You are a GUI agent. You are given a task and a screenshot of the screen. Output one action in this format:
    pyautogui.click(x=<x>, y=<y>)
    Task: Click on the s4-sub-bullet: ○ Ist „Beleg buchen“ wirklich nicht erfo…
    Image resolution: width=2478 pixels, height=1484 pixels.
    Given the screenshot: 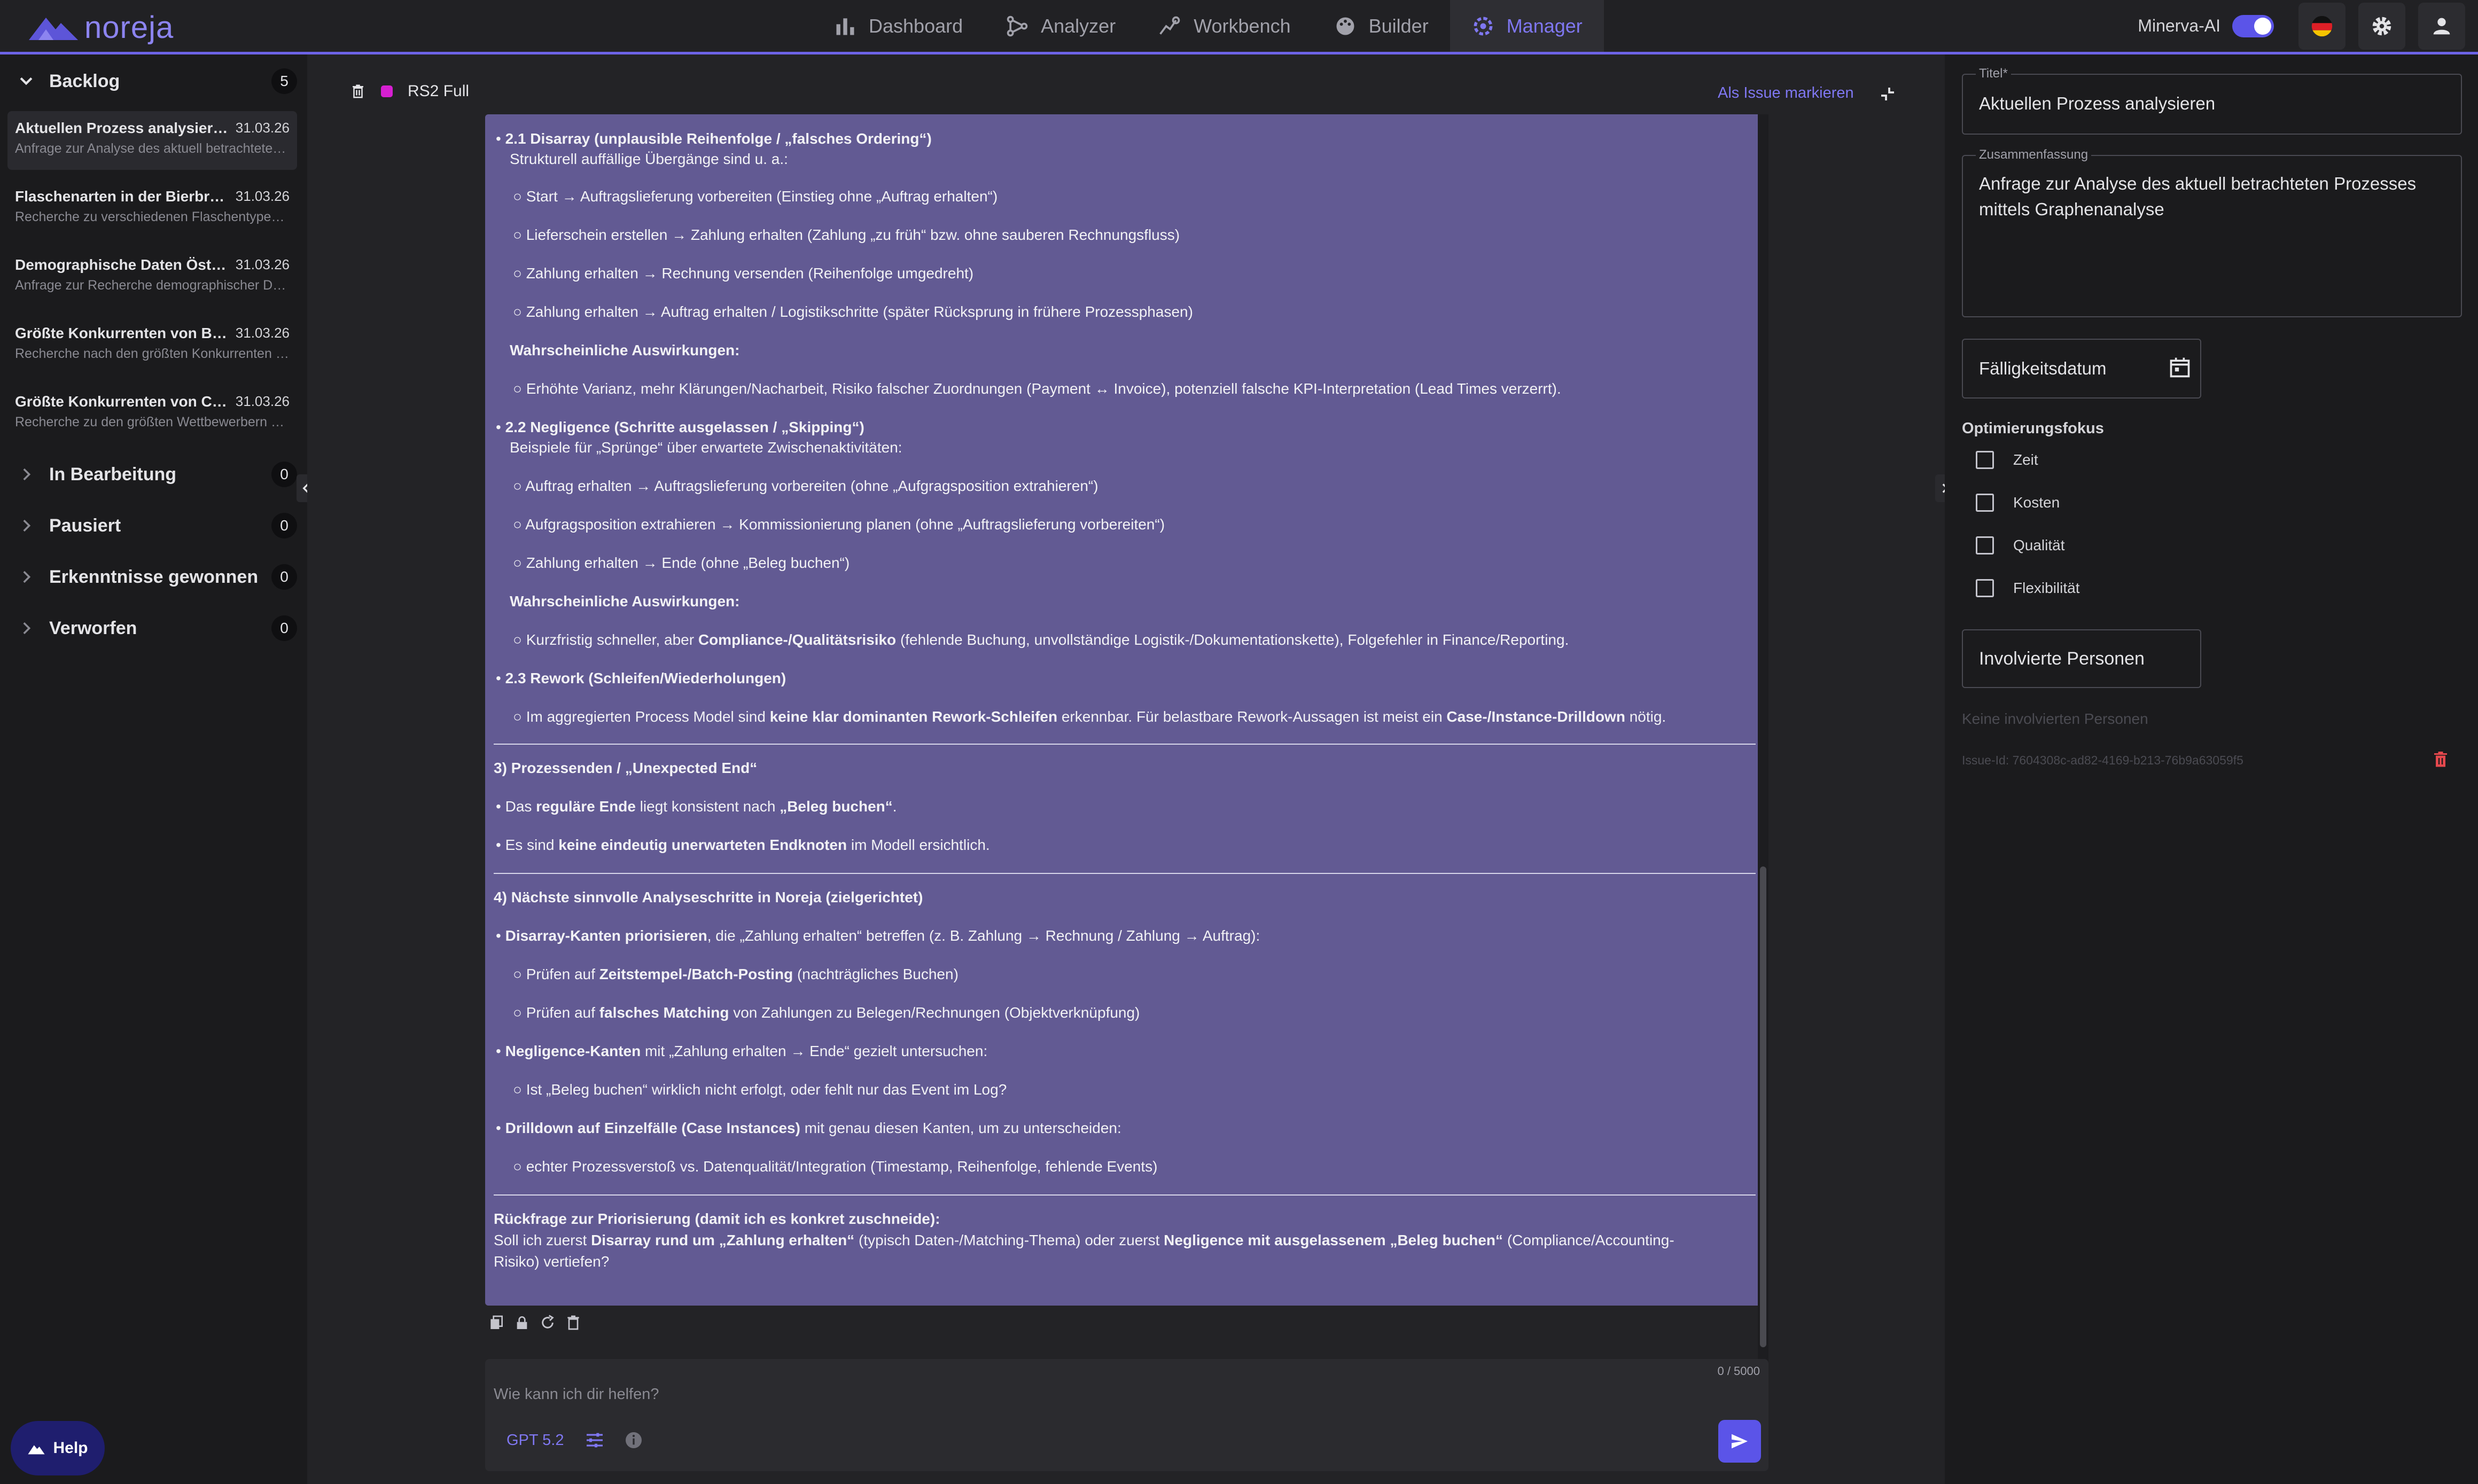 What is the action you would take?
    pyautogui.click(x=760, y=1089)
    